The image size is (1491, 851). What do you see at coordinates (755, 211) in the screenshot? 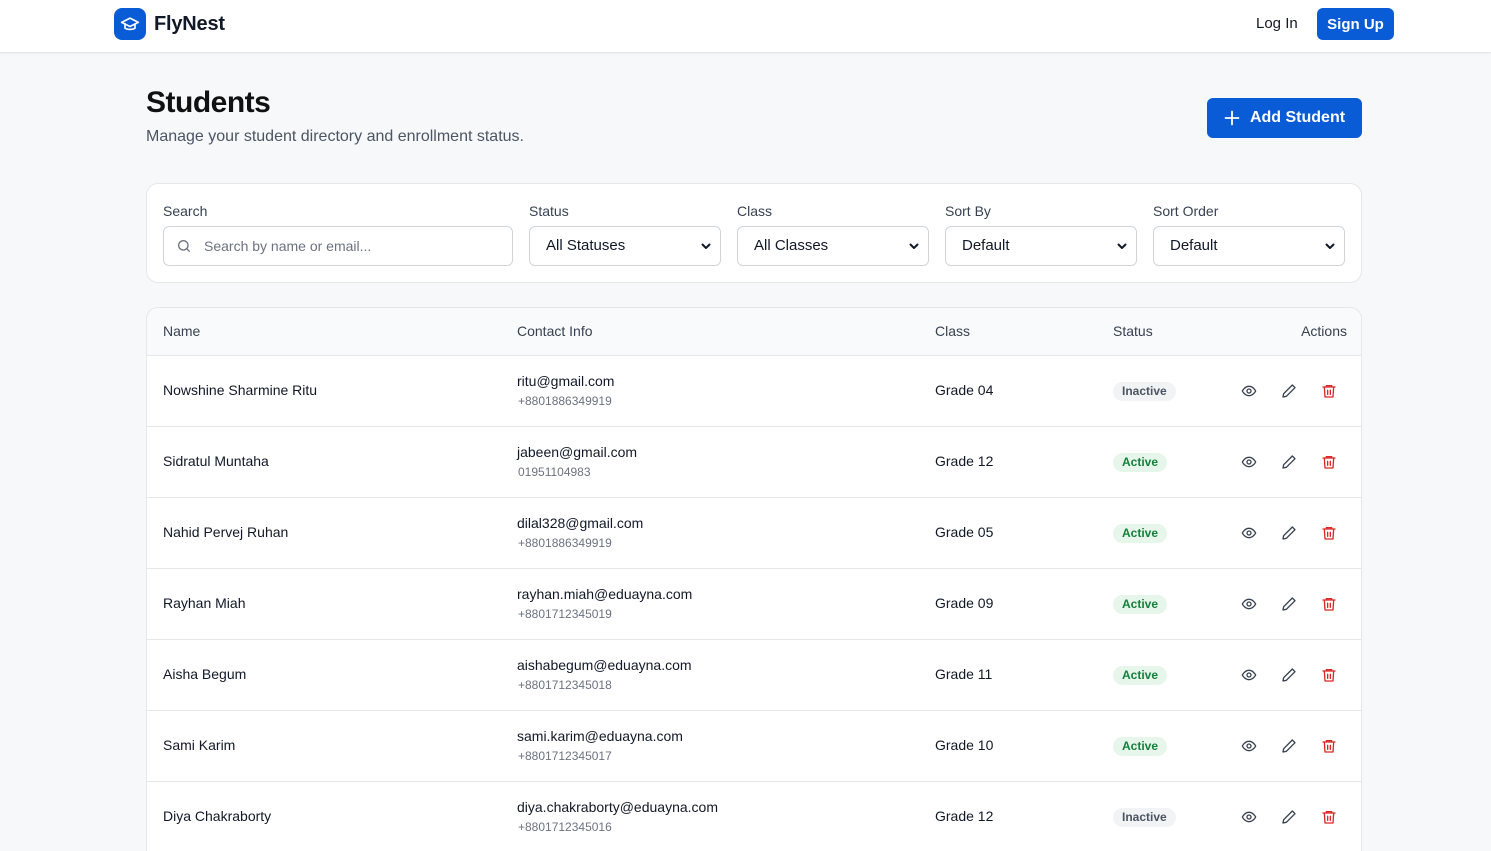
I see `class-label: Class` at bounding box center [755, 211].